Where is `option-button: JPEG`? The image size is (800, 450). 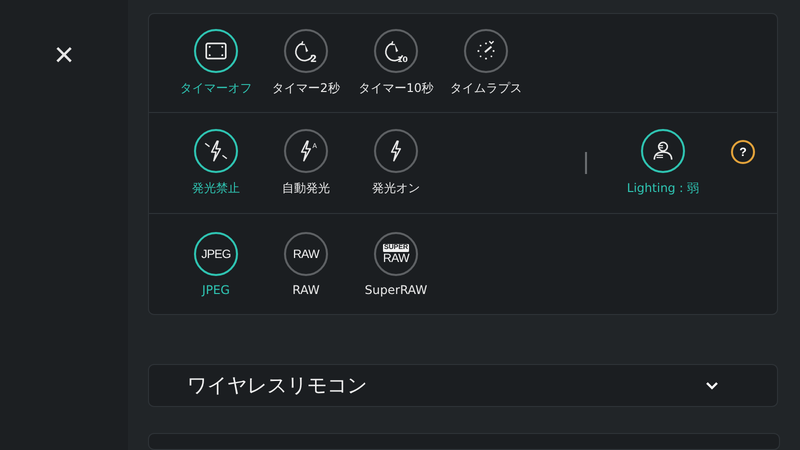 option-button: JPEG is located at coordinates (216, 254).